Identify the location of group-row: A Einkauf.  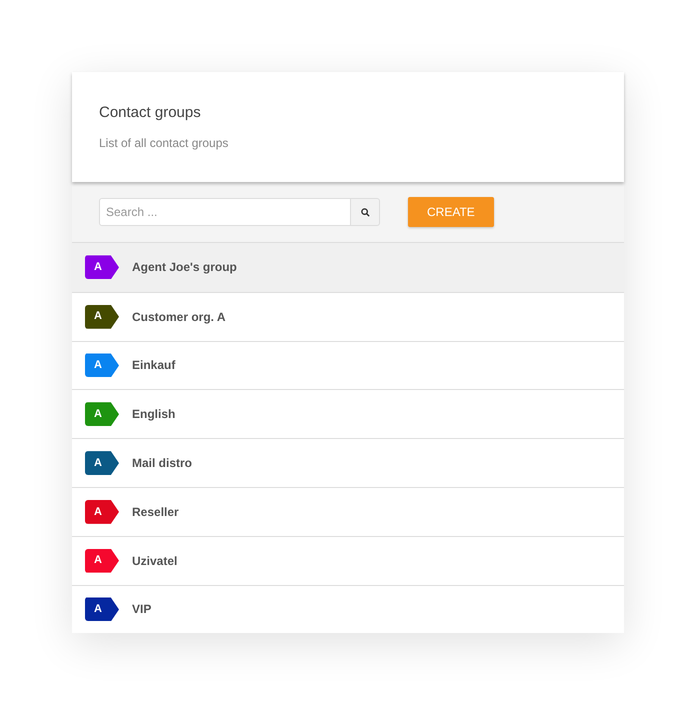
(348, 365).